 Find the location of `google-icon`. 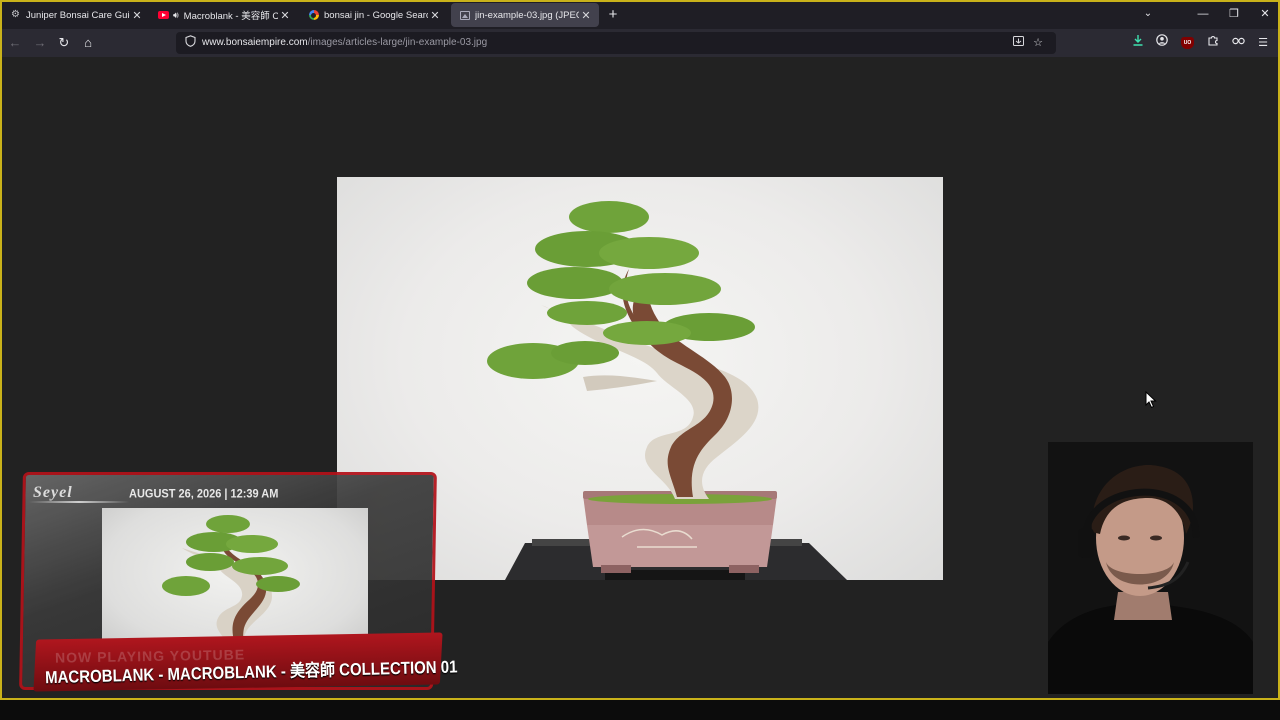

google-icon is located at coordinates (313, 15).